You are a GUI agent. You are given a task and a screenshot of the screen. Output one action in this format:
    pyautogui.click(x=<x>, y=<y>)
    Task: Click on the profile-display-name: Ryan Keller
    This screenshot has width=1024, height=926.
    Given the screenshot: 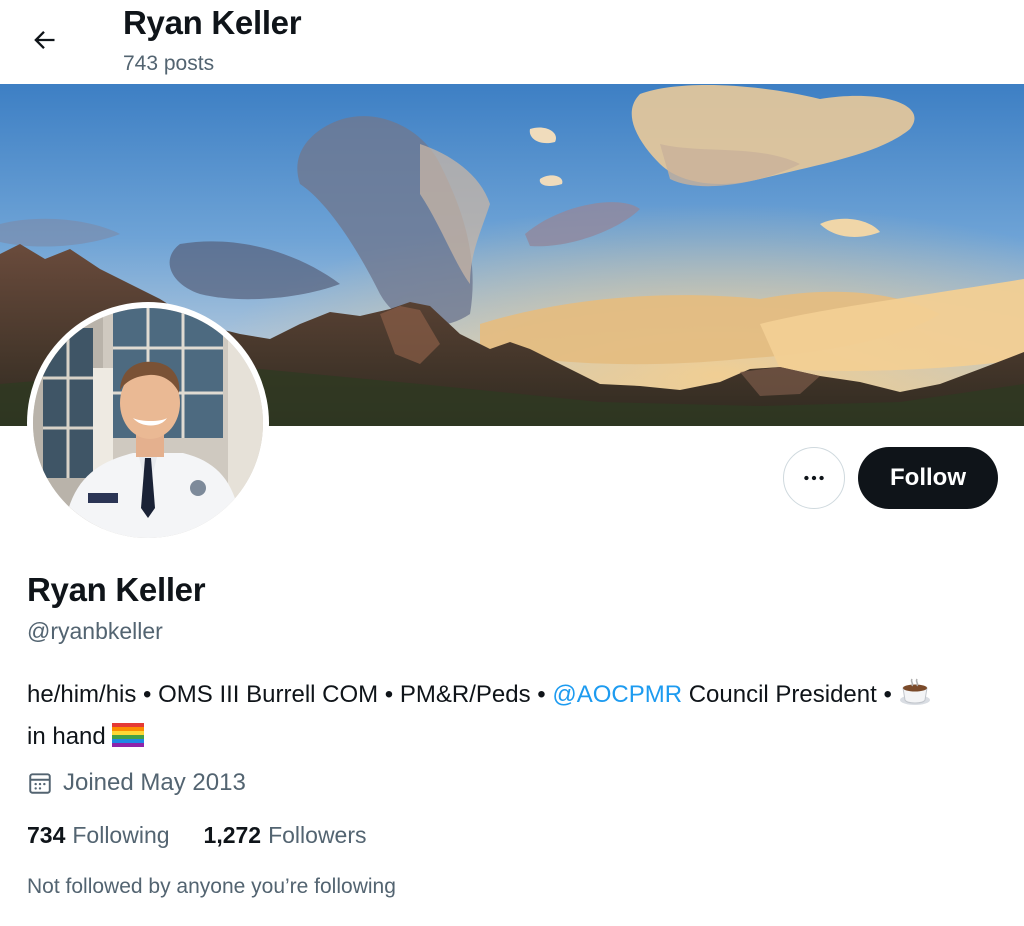 What is the action you would take?
    pyautogui.click(x=116, y=589)
    